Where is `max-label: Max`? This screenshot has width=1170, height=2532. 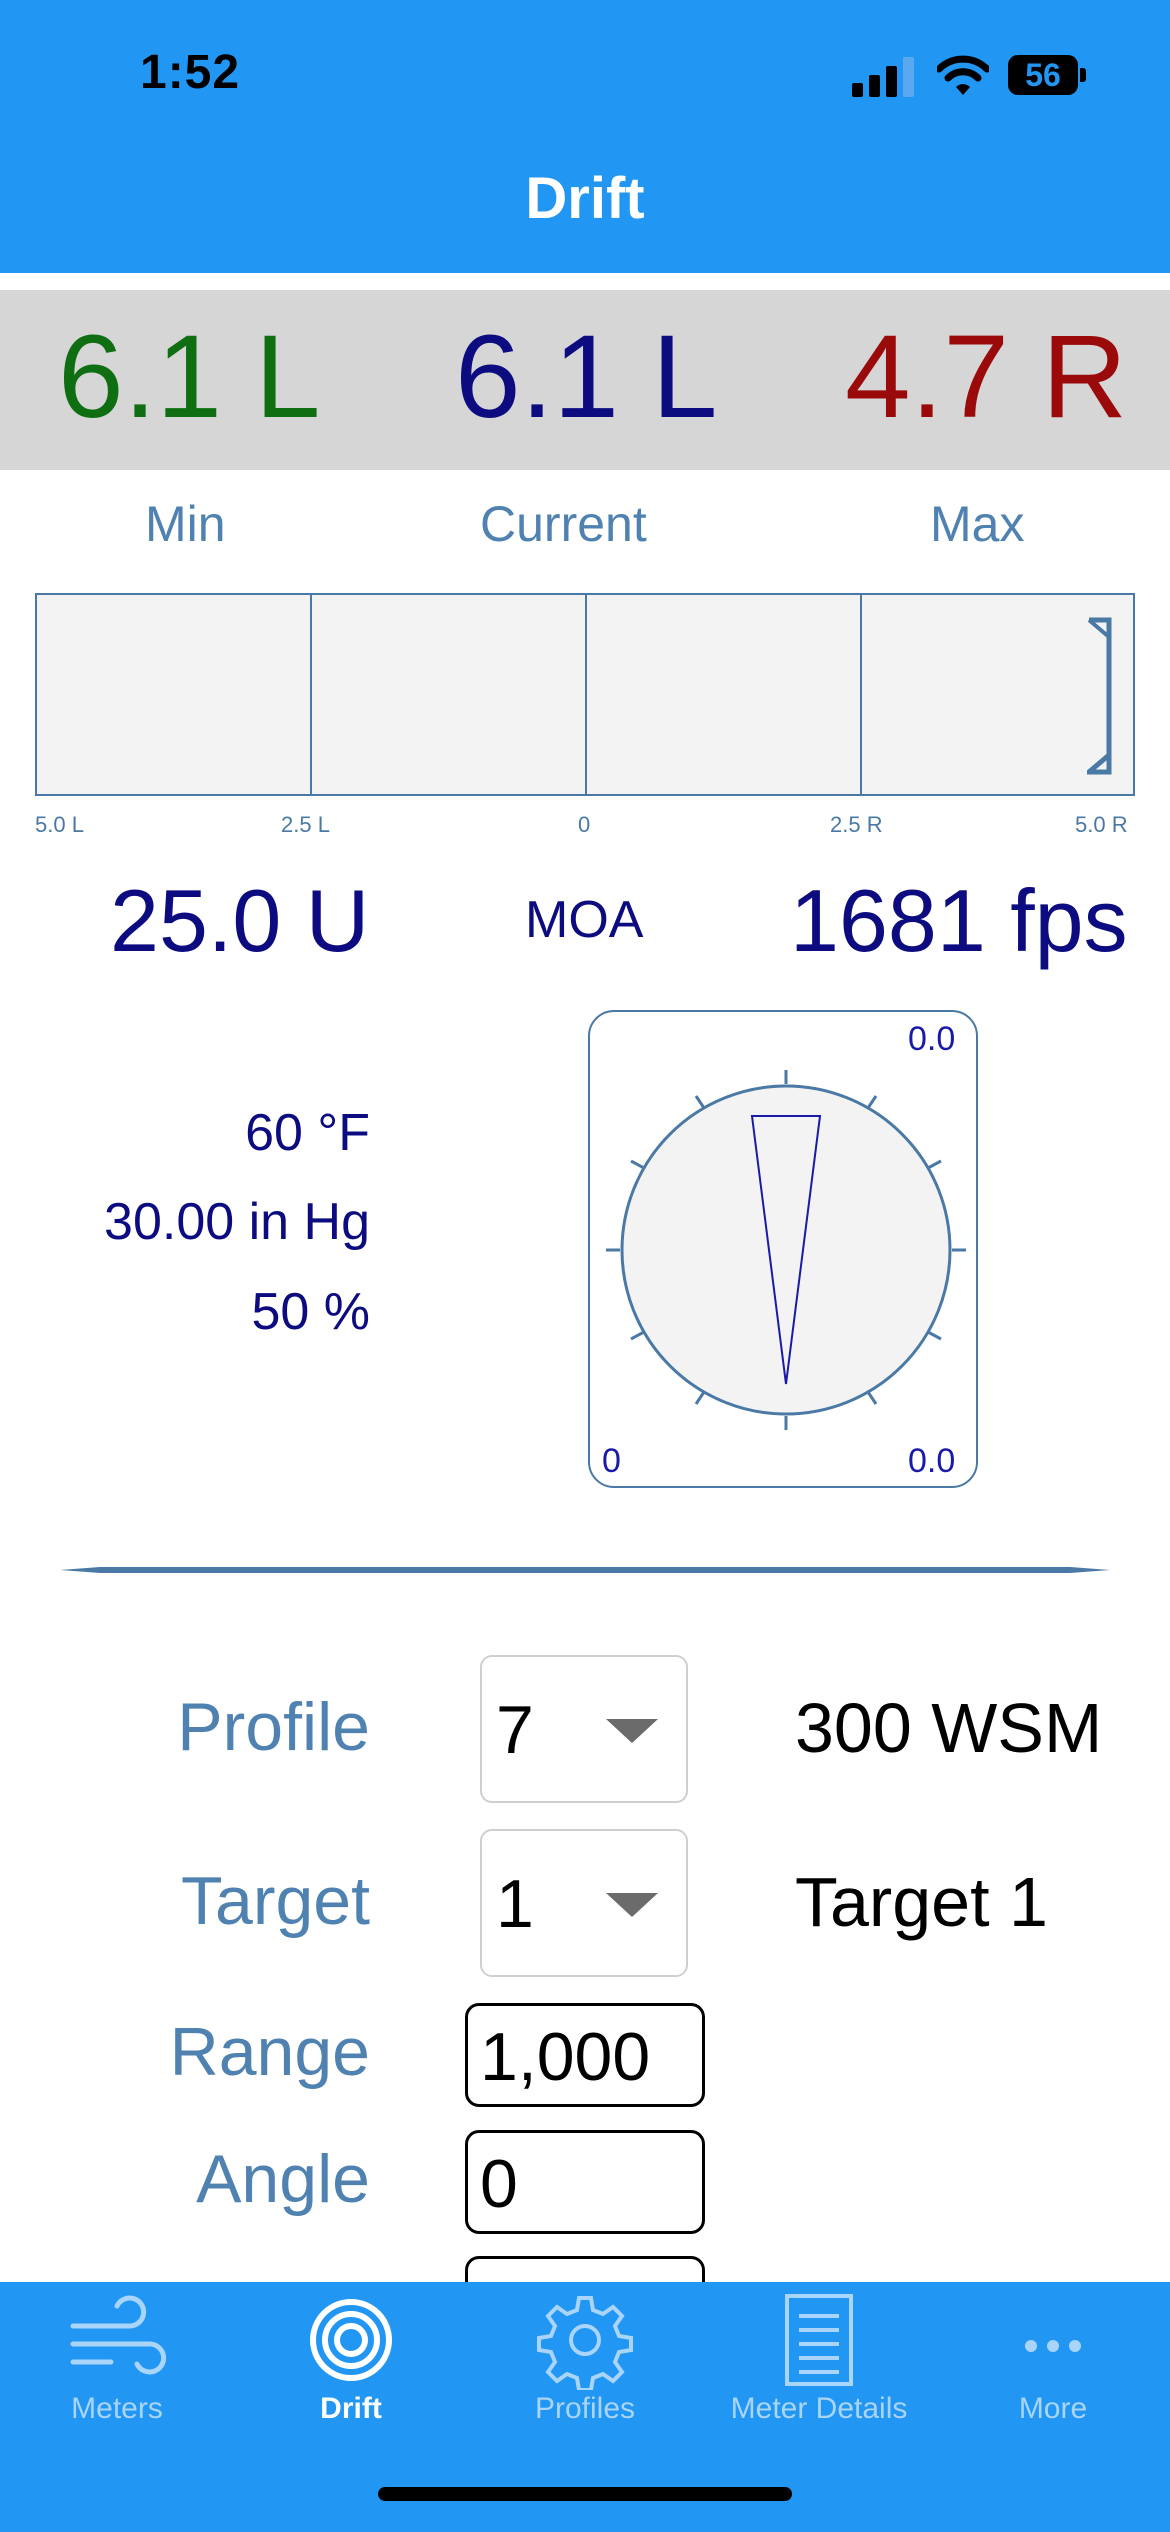
max-label: Max is located at coordinates (977, 524).